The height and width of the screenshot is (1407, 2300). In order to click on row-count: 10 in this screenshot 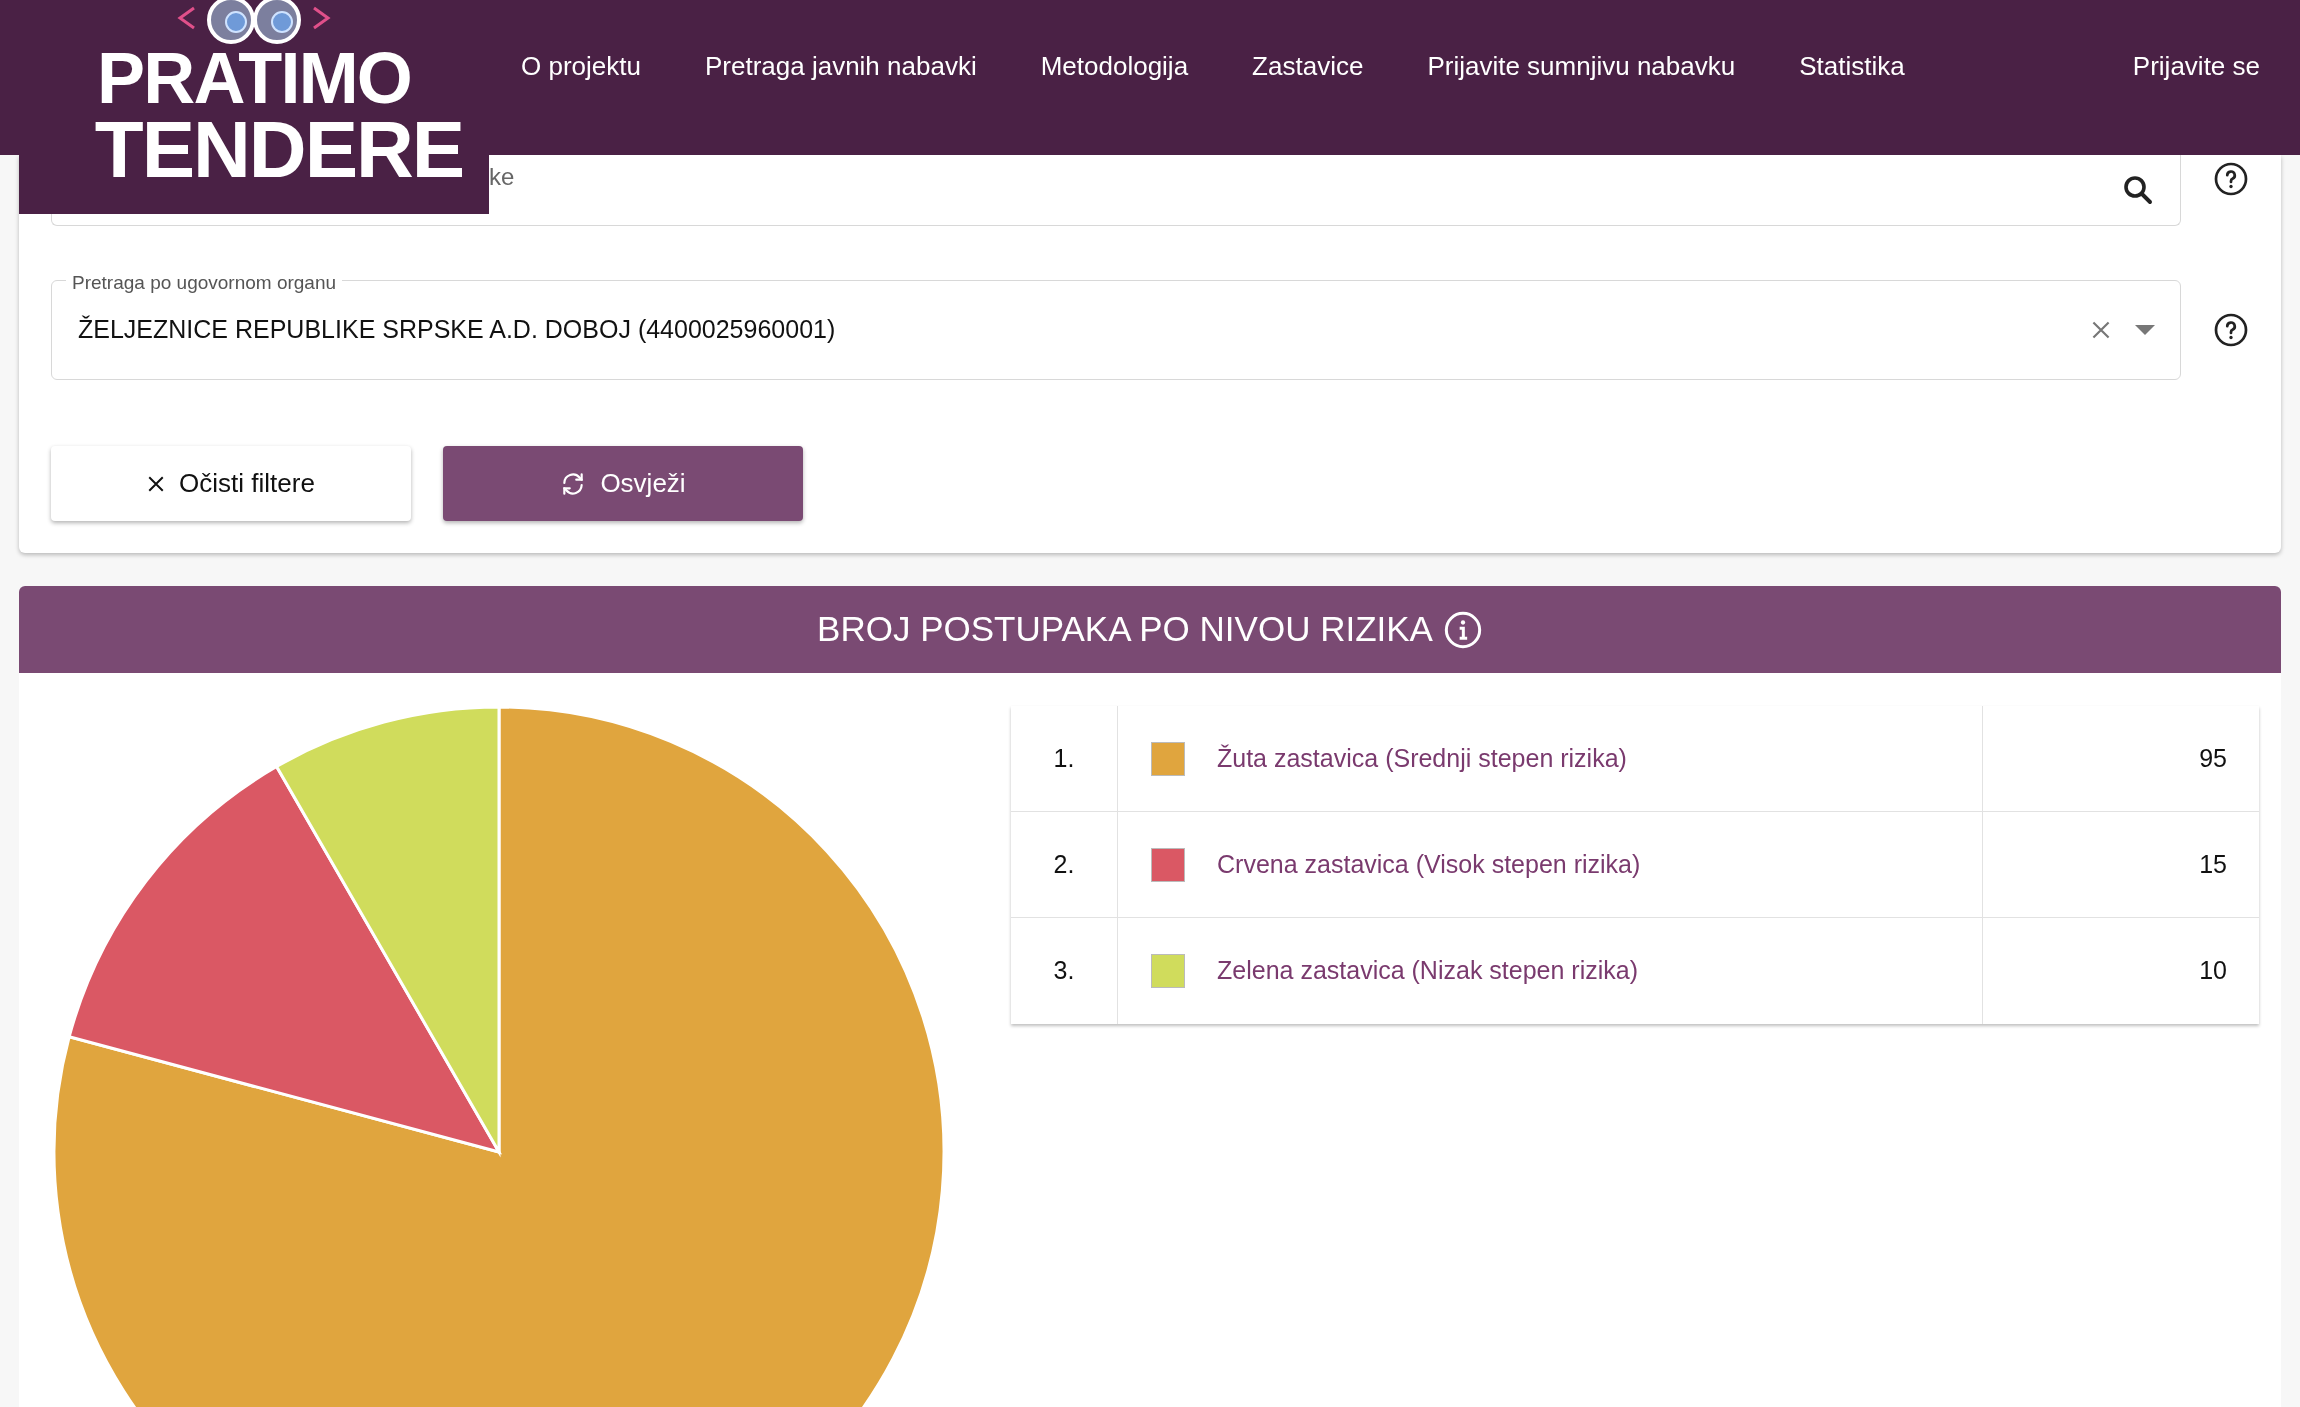, I will do `click(2213, 971)`.